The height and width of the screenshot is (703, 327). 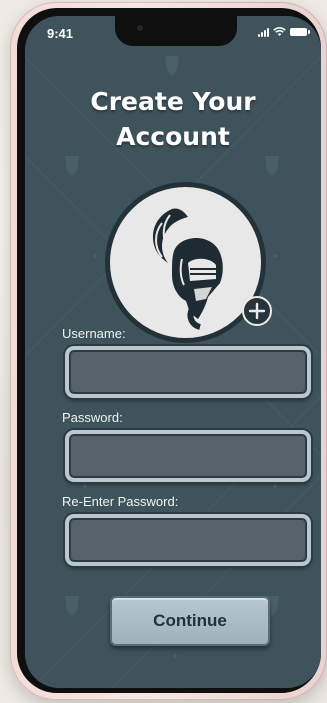 I want to click on password-input, so click(x=188, y=456).